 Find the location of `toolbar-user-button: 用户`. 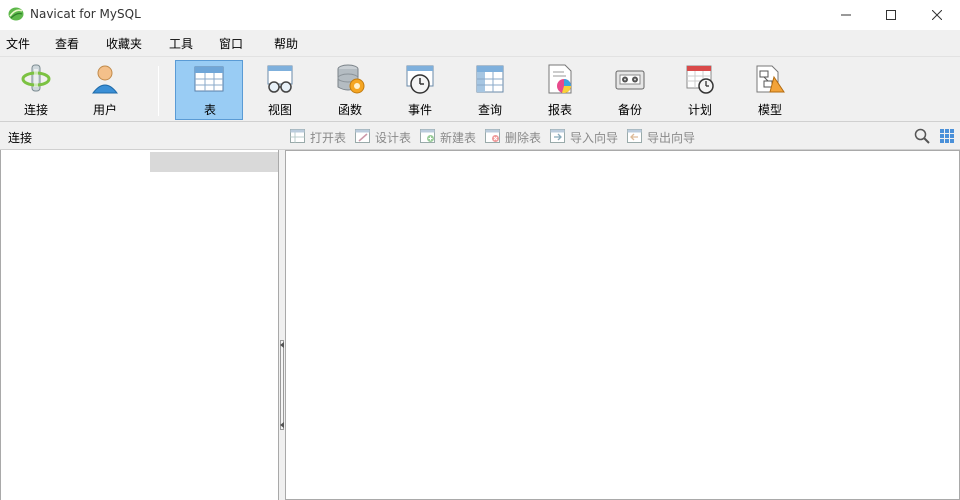

toolbar-user-button: 用户 is located at coordinates (105, 90).